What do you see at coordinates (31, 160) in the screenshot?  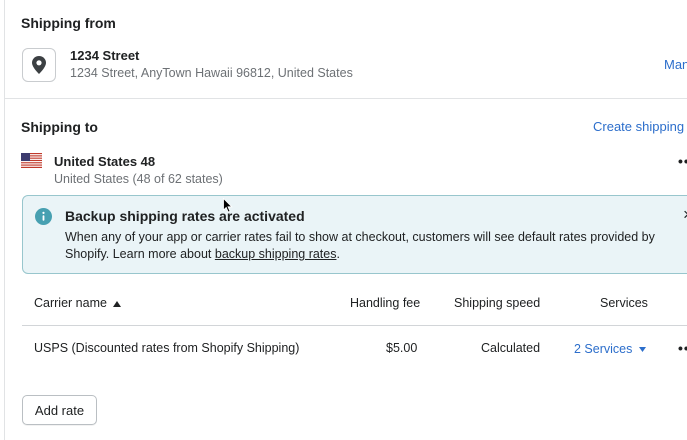 I see `us-flag-icon` at bounding box center [31, 160].